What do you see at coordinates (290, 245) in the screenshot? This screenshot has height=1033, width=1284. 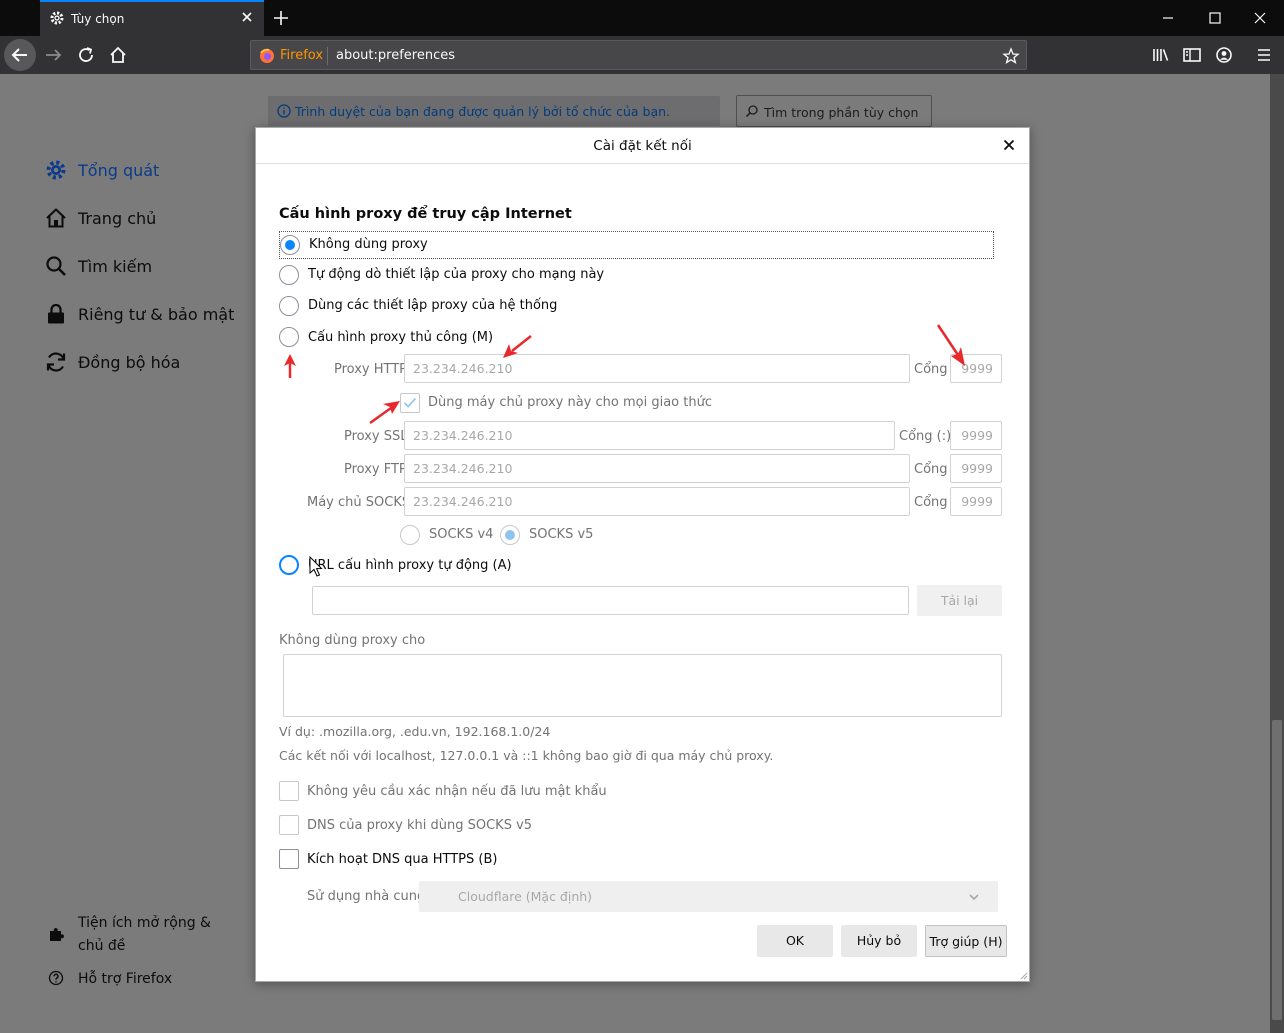 I see `radio-no-proxy` at bounding box center [290, 245].